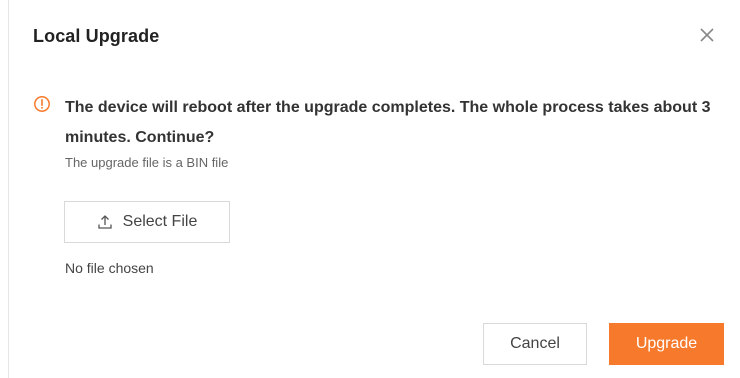 The image size is (740, 378). Describe the element at coordinates (160, 221) in the screenshot. I see `select-file-label: Select File` at that location.